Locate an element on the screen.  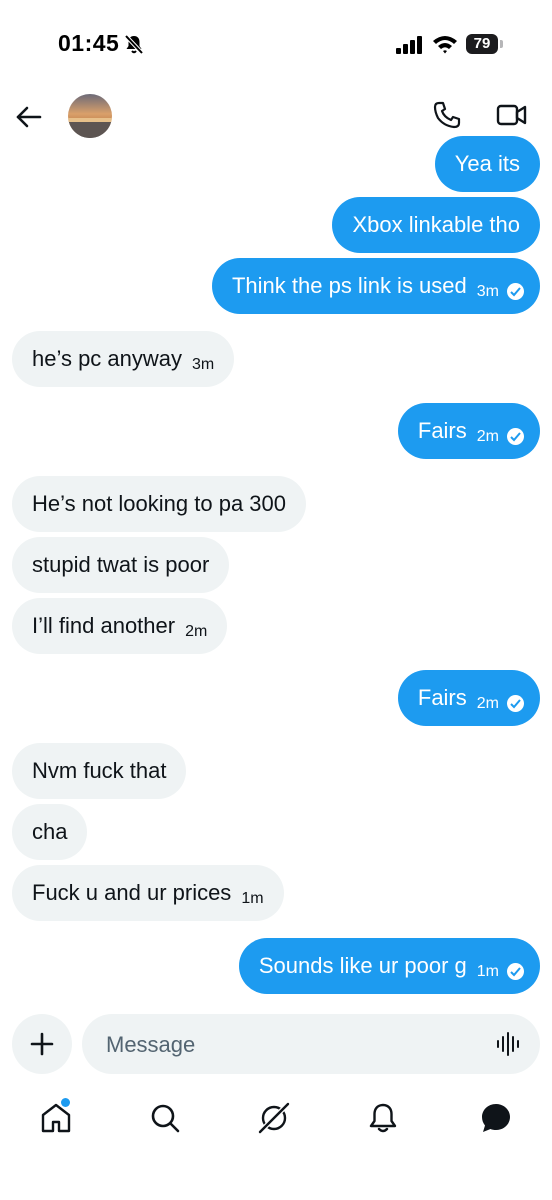
message-bubble-sent: Think the ps link is used 3m is located at coordinates (375, 286).